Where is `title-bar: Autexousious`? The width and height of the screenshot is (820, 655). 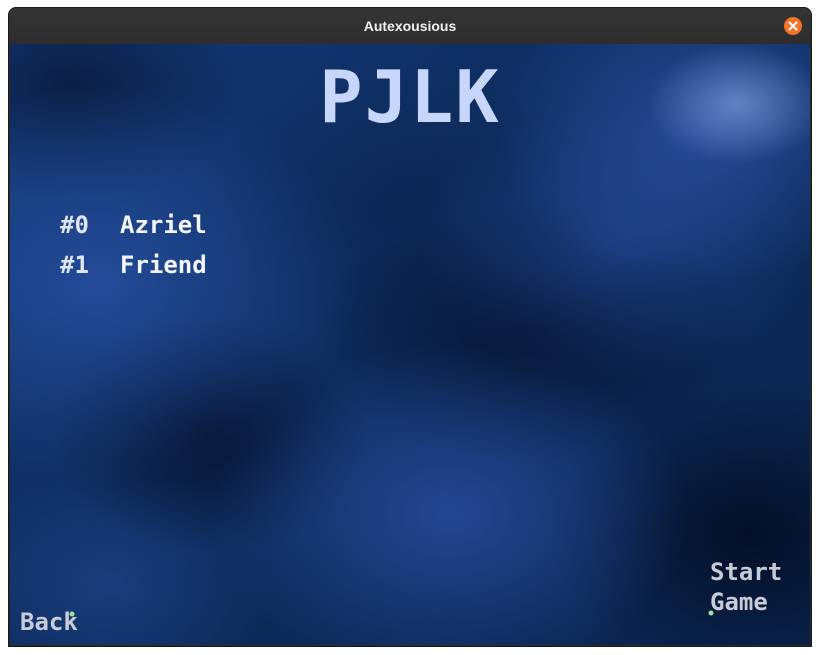
title-bar: Autexousious is located at coordinates (410, 26).